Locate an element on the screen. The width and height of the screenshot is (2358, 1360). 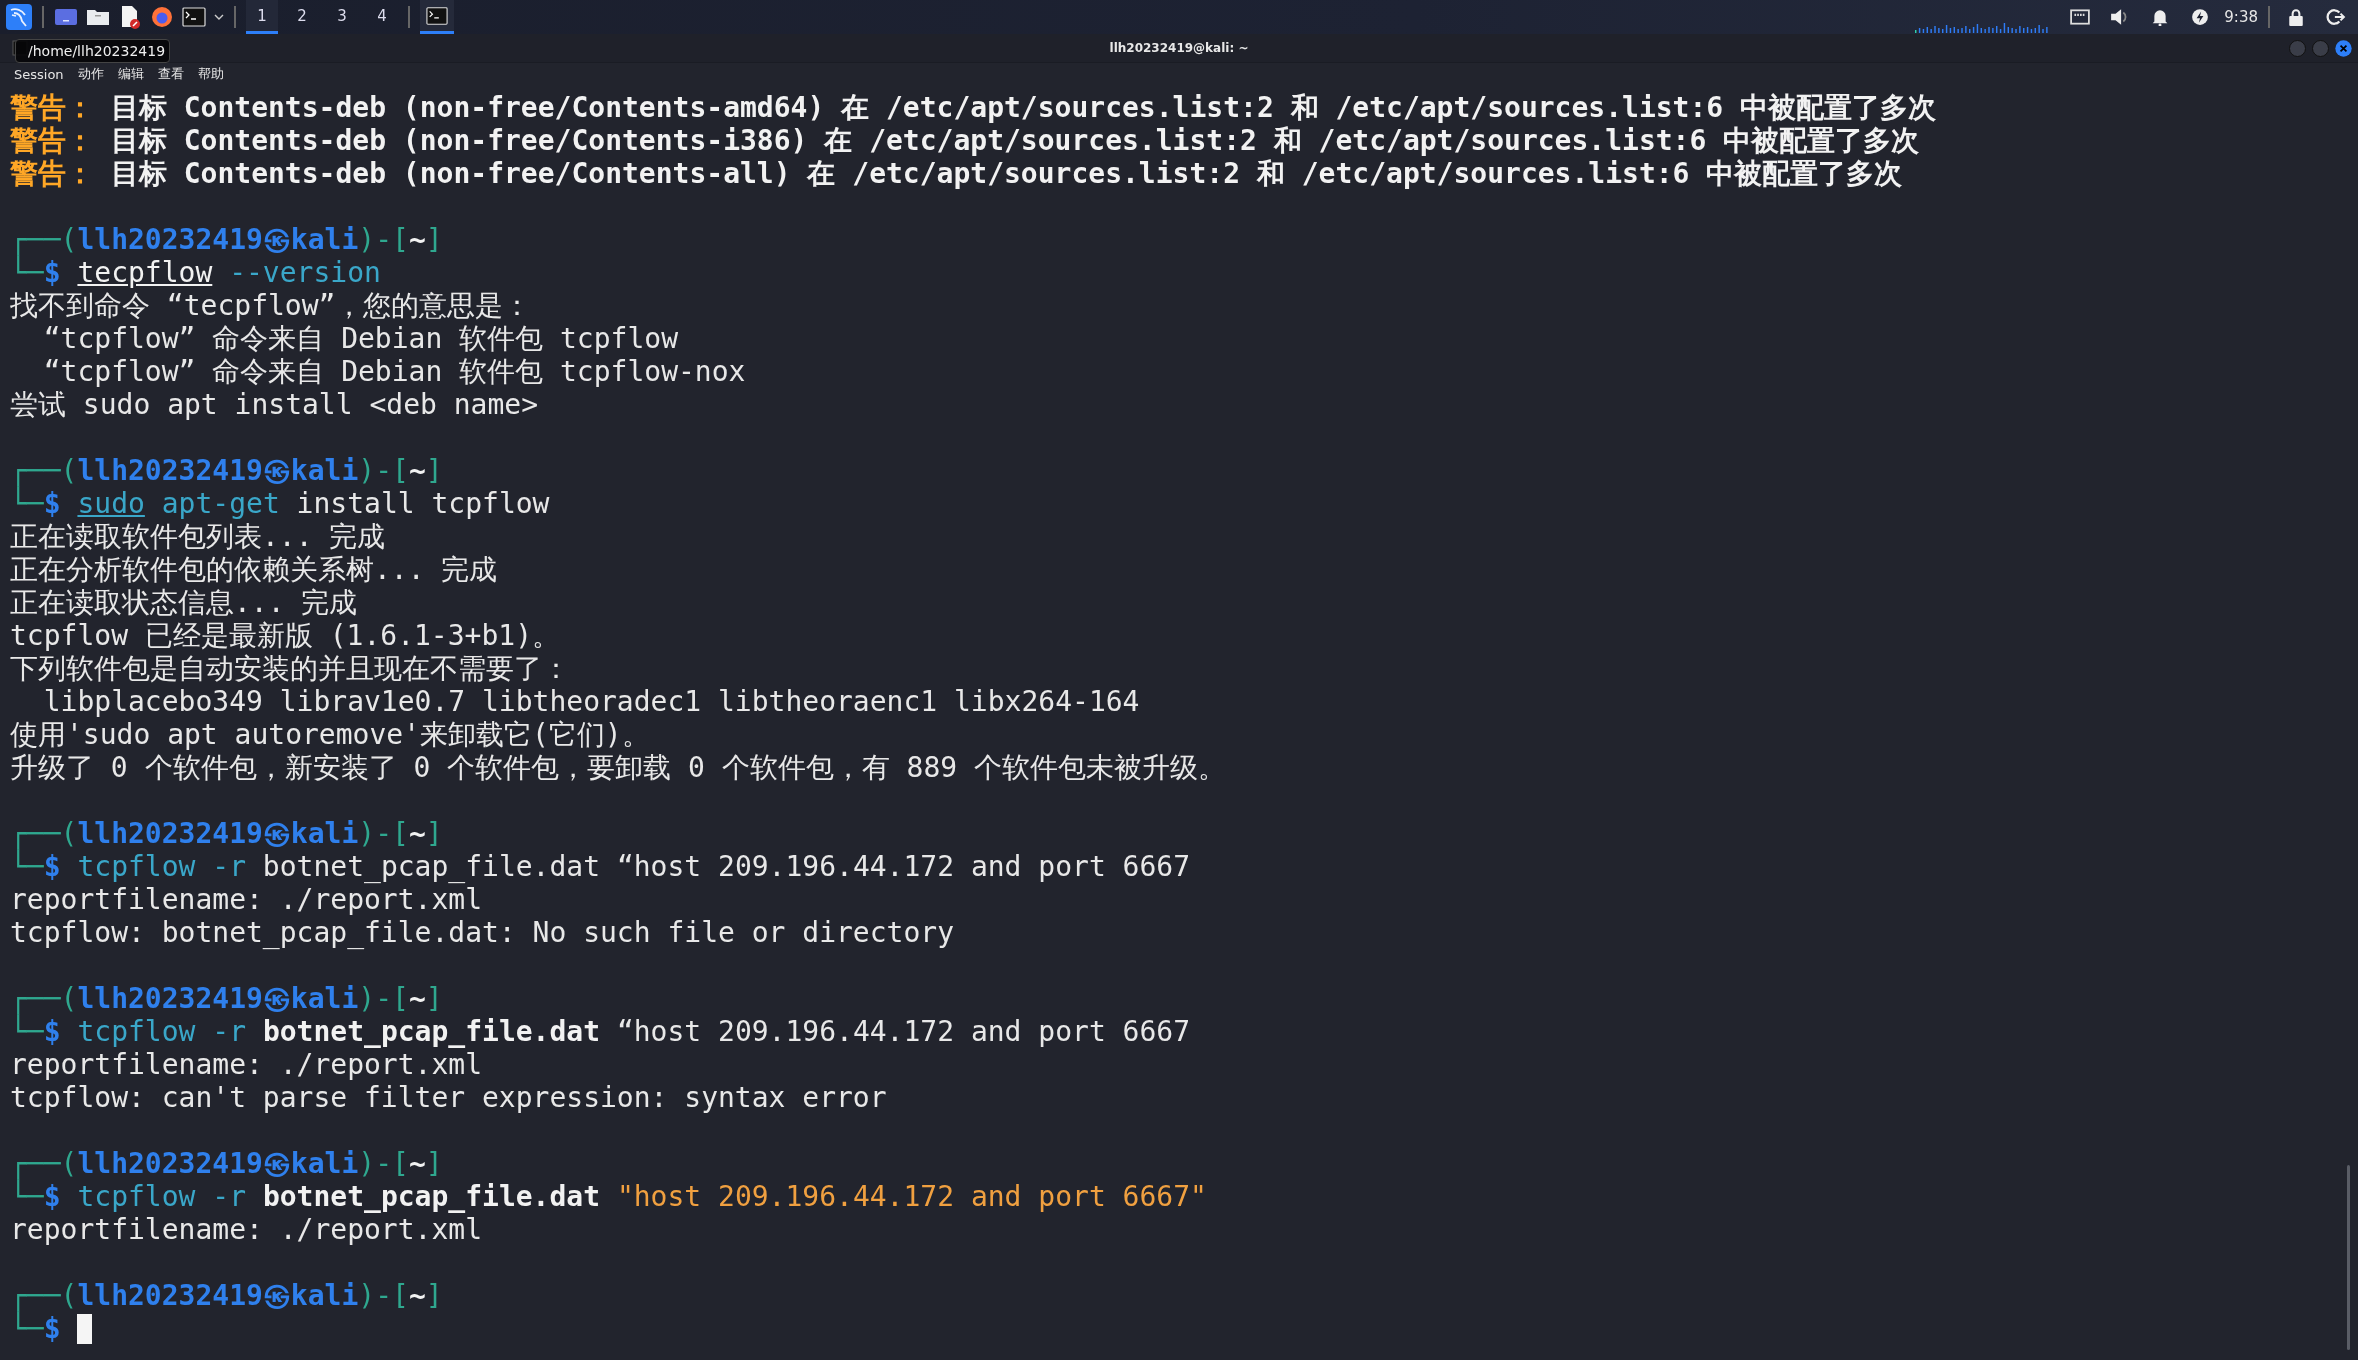
terminal-line: 尝试 sudo apt install <deb name> is located at coordinates (274, 404).